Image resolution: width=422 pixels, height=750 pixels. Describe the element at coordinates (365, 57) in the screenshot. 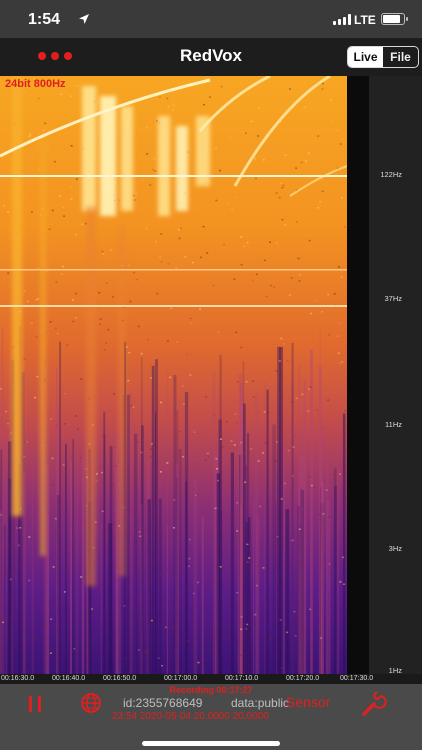

I see `tab-live: Live` at that location.